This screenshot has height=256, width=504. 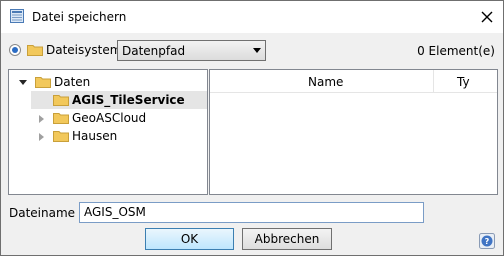 I want to click on column-header-type-label: Ty, so click(x=463, y=82).